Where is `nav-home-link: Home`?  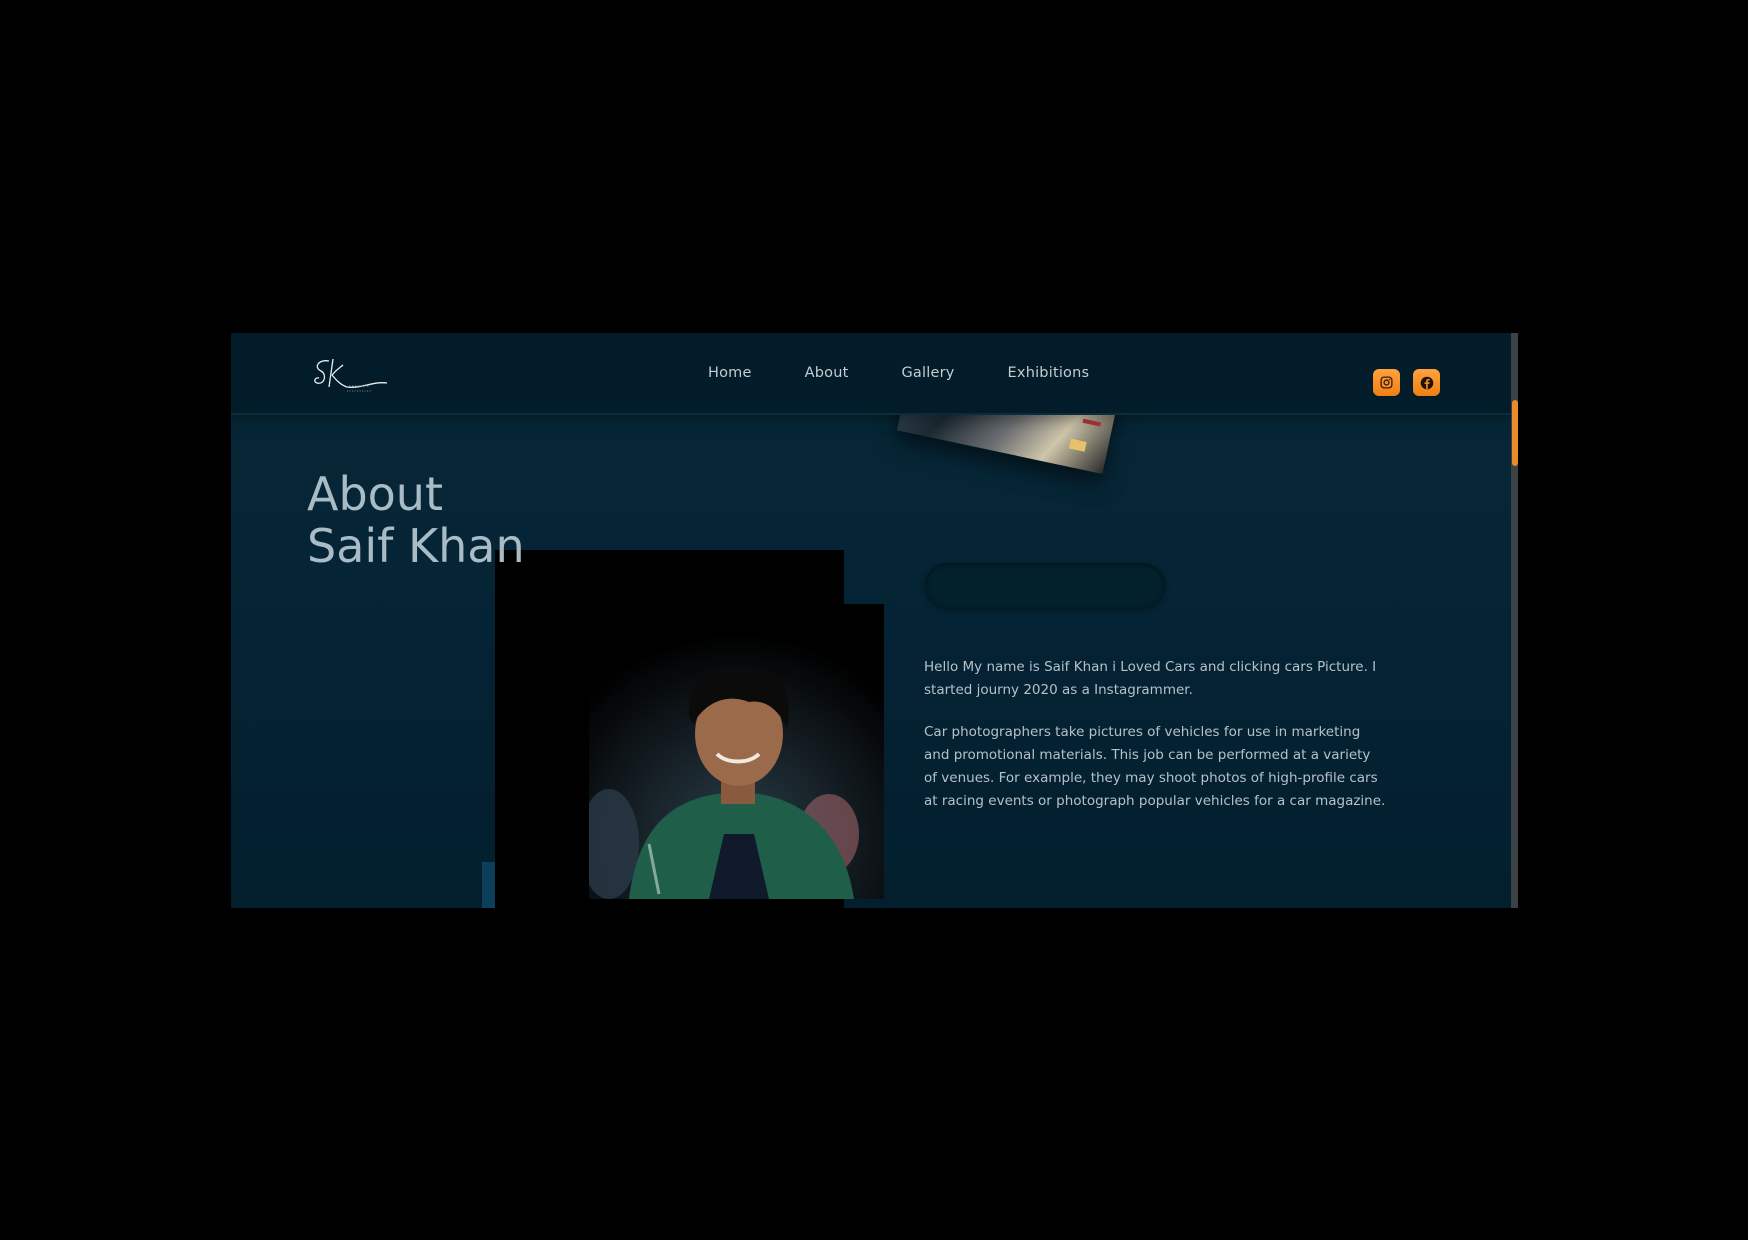 nav-home-link: Home is located at coordinates (730, 373).